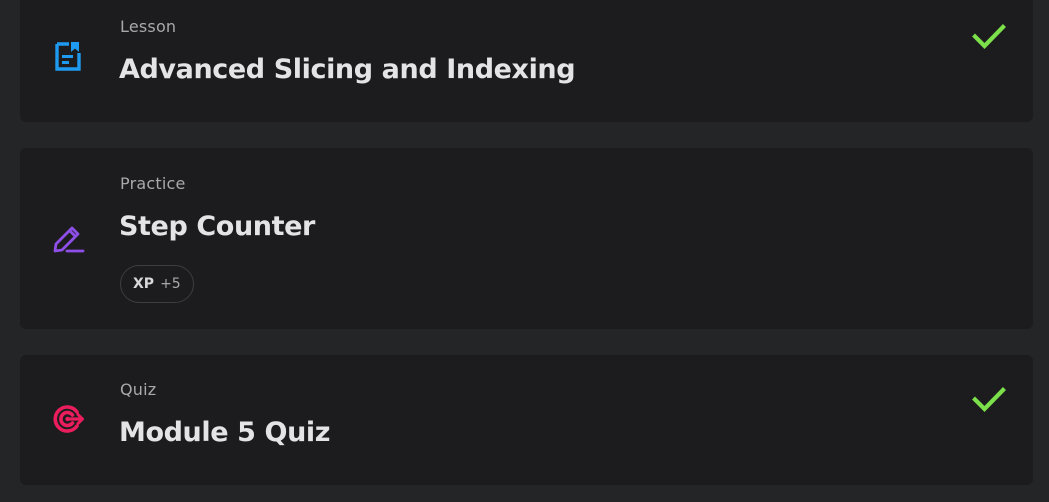 The image size is (1049, 502). Describe the element at coordinates (148, 26) in the screenshot. I see `item-kind-label: Lesson` at that location.